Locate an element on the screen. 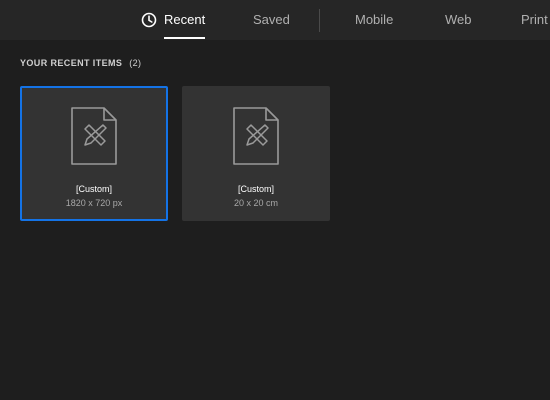 The width and height of the screenshot is (550, 400). active-tab-underline is located at coordinates (185, 38).